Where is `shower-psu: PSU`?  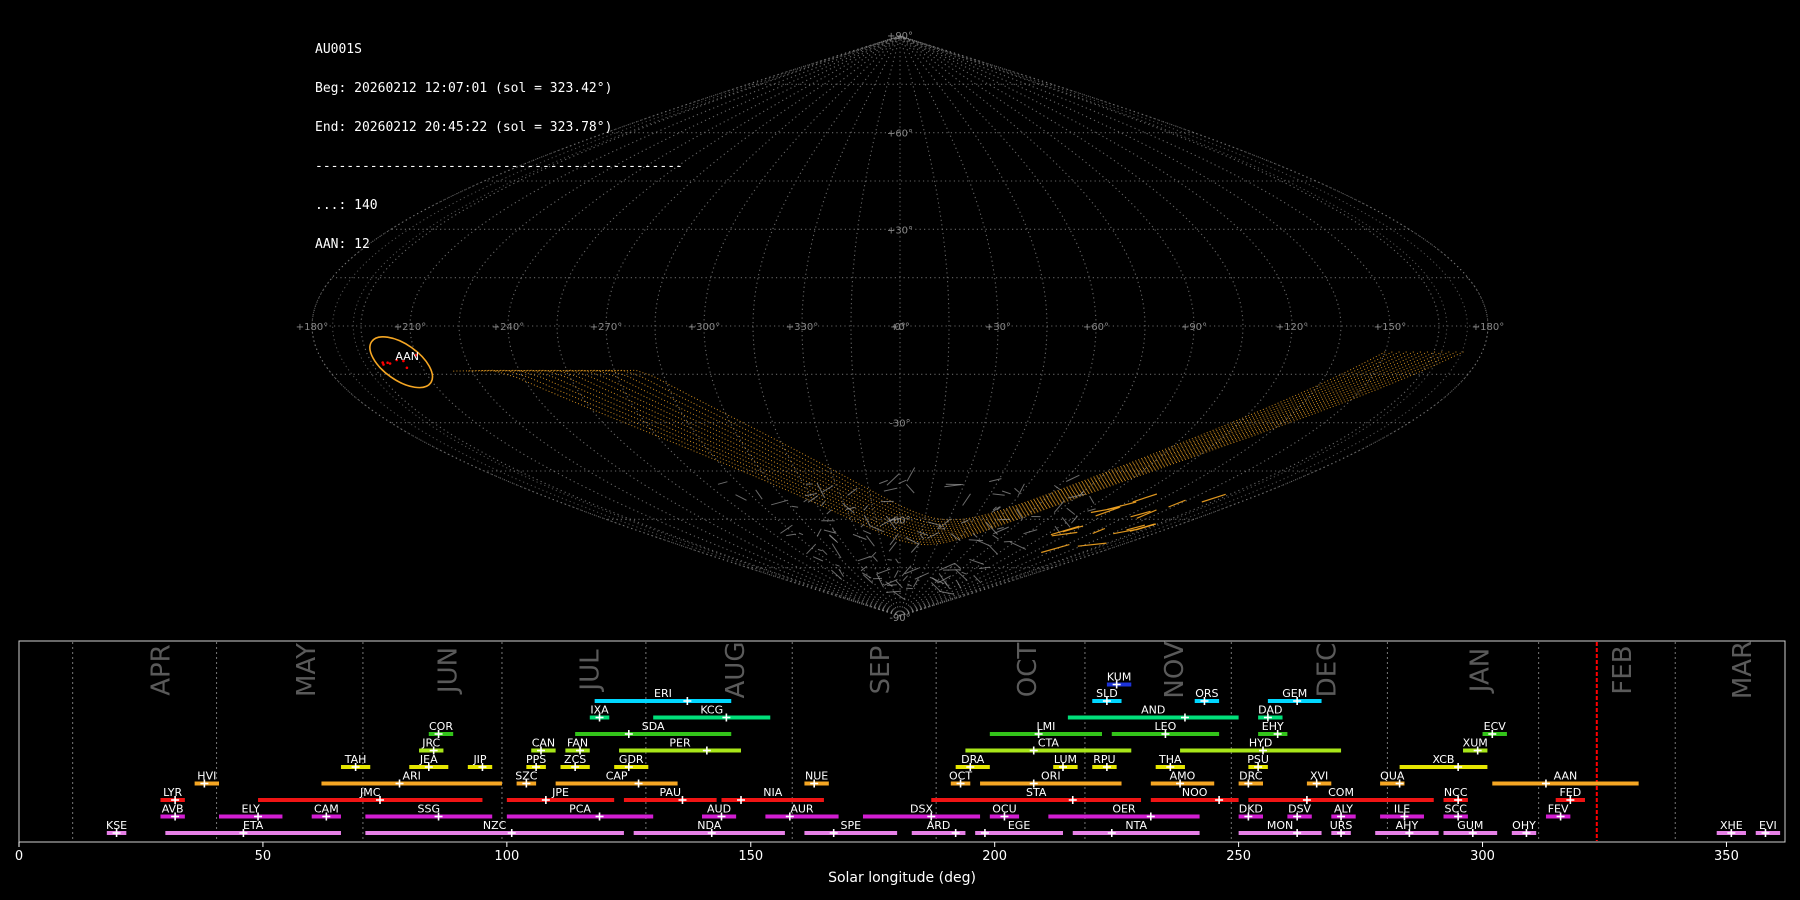
shower-psu: PSU is located at coordinates (1258, 762).